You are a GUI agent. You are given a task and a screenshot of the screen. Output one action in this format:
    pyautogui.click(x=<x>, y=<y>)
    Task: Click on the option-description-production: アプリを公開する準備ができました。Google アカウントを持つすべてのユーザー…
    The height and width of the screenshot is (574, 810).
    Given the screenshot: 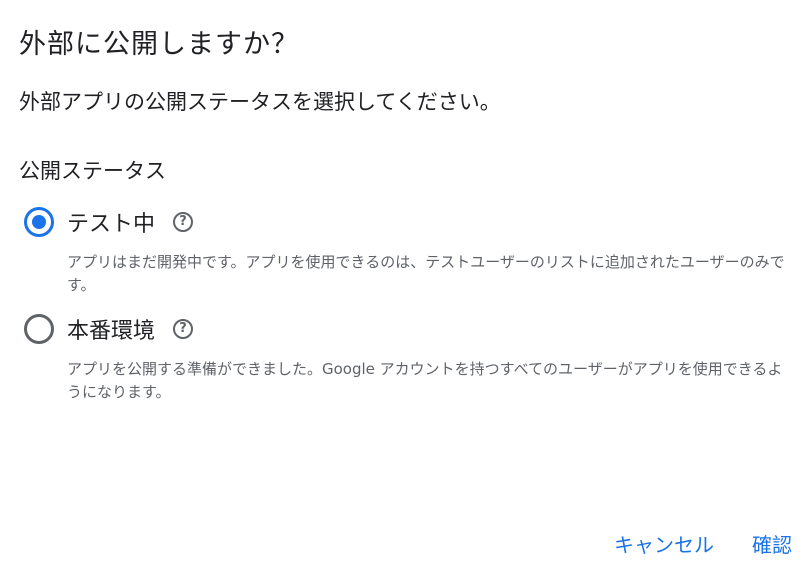 What is the action you would take?
    pyautogui.click(x=425, y=380)
    